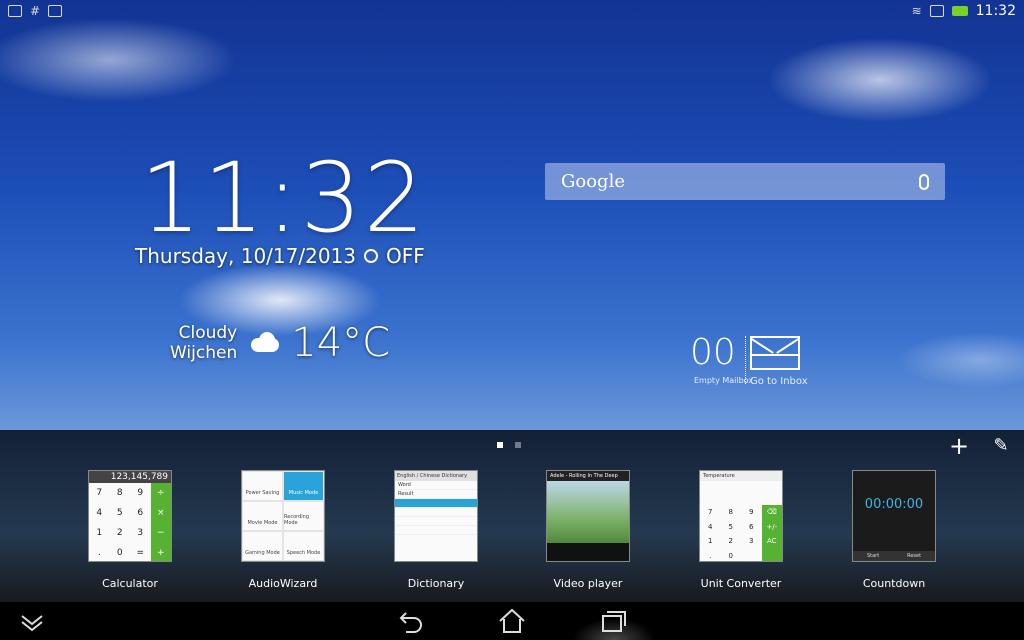 Image resolution: width=1024 pixels, height=640 pixels. What do you see at coordinates (436, 494) in the screenshot?
I see `dictionary-line: Result` at bounding box center [436, 494].